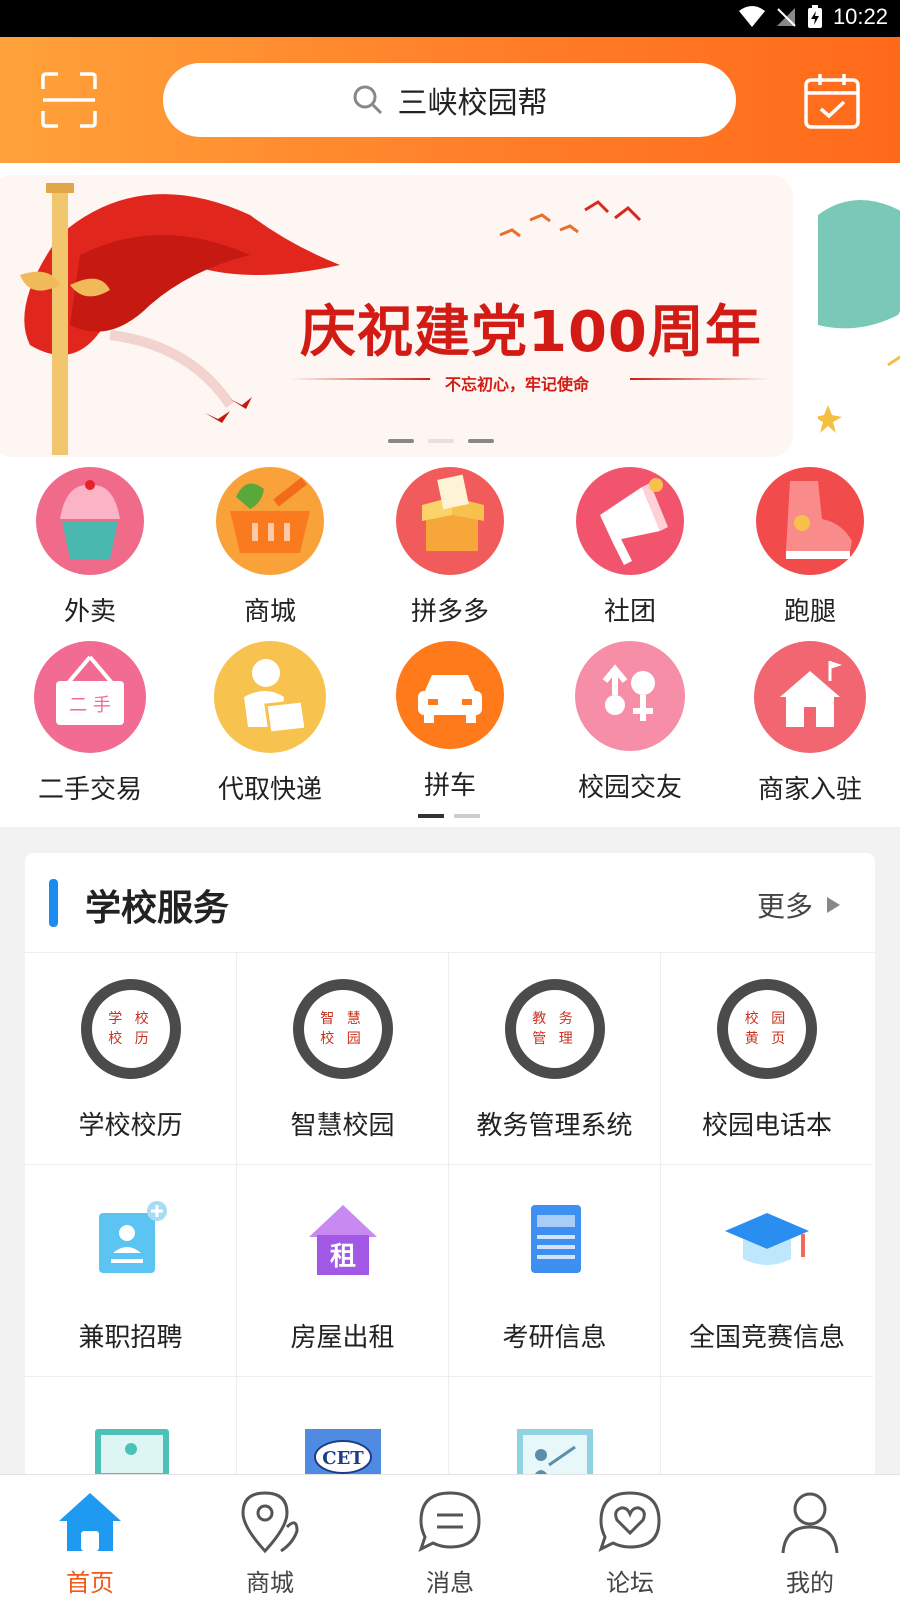 This screenshot has height=1600, width=900. I want to click on service-school-calendar: 学 校校 历 学校校历, so click(131, 1059).